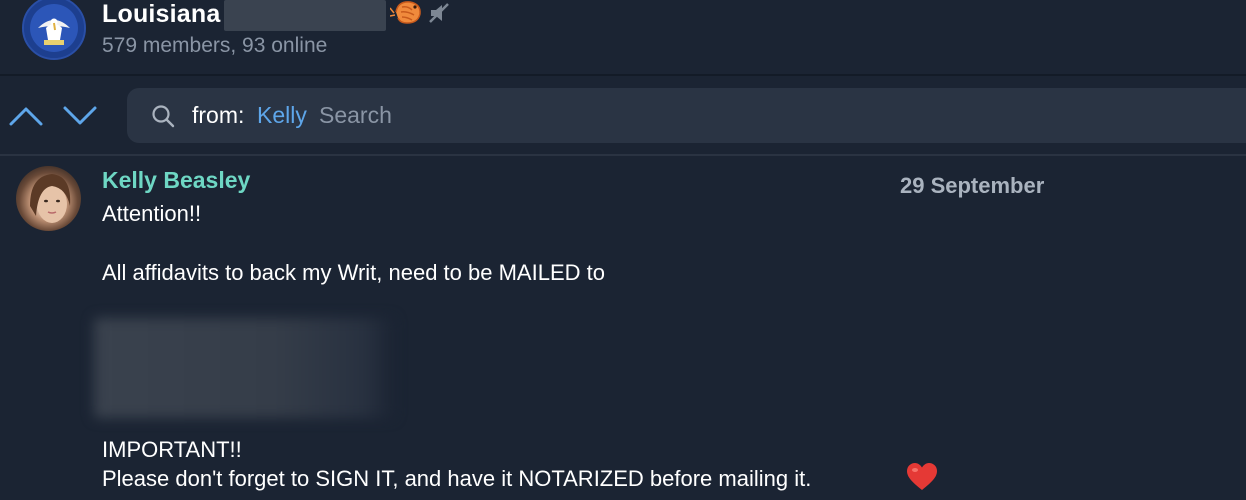  What do you see at coordinates (972, 185) in the screenshot?
I see `message-date: 29 September` at bounding box center [972, 185].